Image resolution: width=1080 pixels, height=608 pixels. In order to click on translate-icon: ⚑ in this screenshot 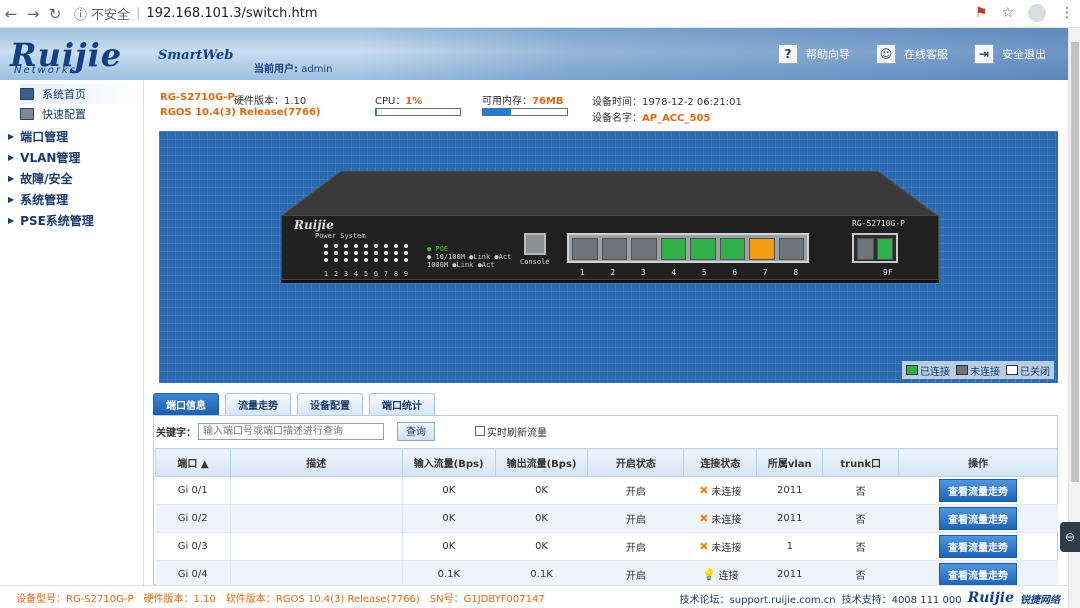, I will do `click(981, 13)`.